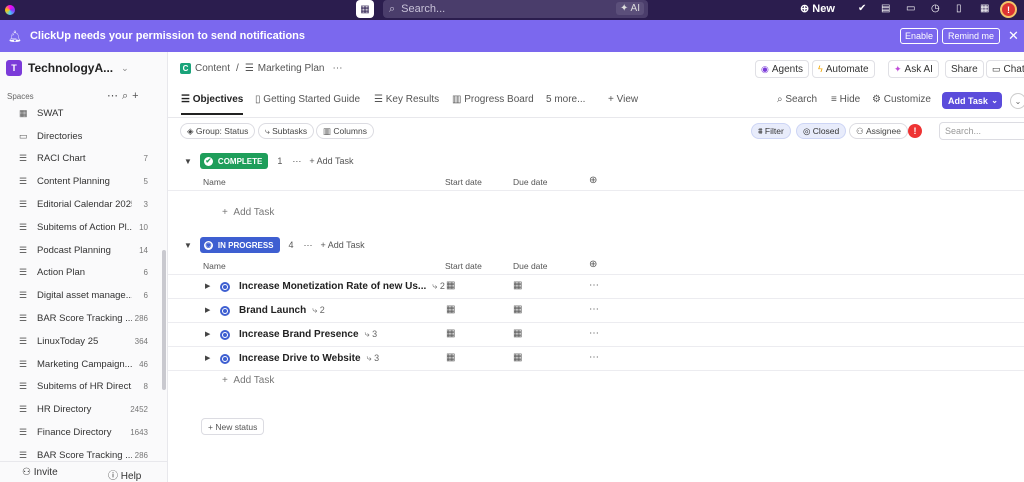 This screenshot has width=1024, height=482. Describe the element at coordinates (309, 358) in the screenshot. I see `task-name: Increase Drive to Website ⤷ 3` at that location.